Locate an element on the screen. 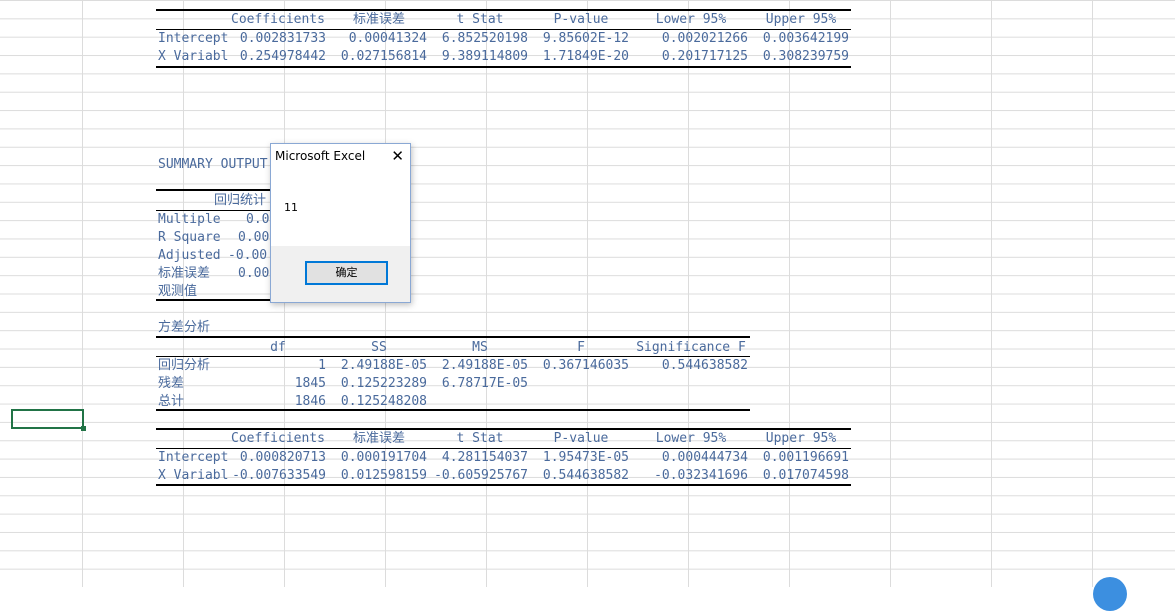 The width and height of the screenshot is (1175, 611). anova-row-regression-label: 回归分析 is located at coordinates (184, 365).